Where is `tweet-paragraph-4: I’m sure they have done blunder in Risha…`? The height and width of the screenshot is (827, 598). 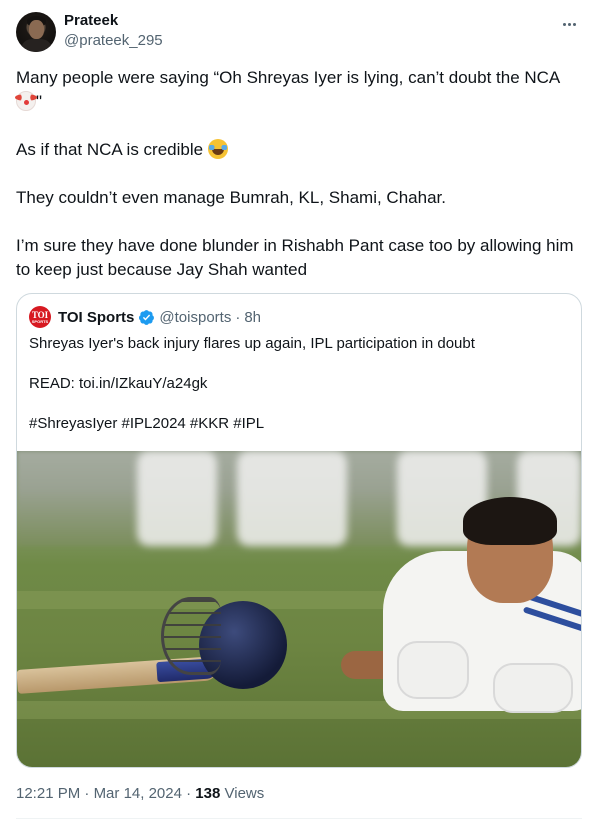 tweet-paragraph-4: I’m sure they have done blunder in Risha… is located at coordinates (295, 257).